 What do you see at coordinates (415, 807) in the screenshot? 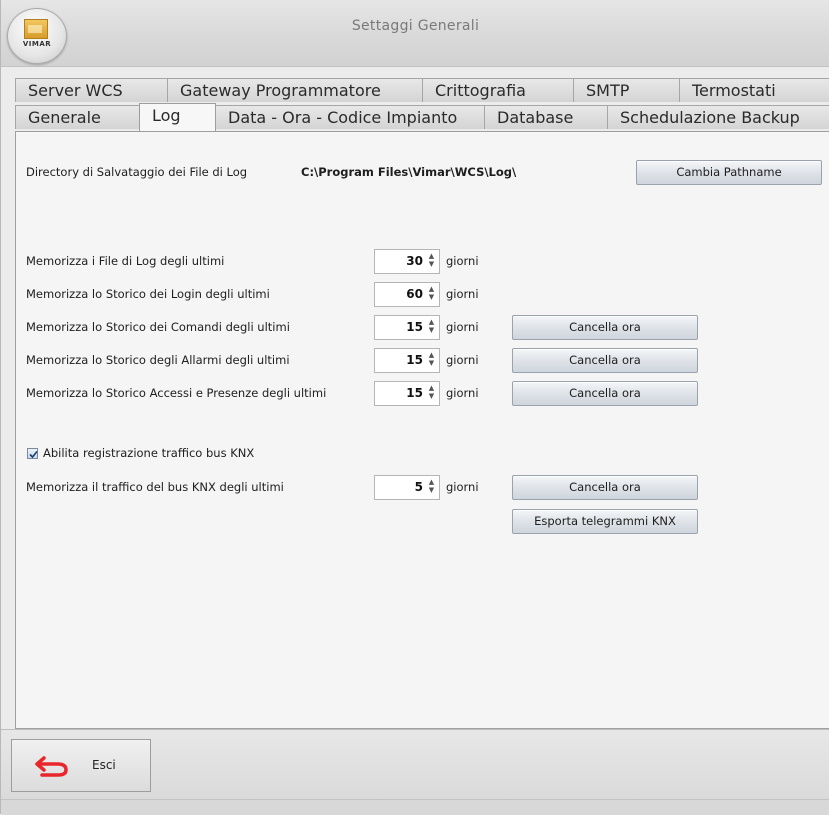
I see `status-bar` at bounding box center [415, 807].